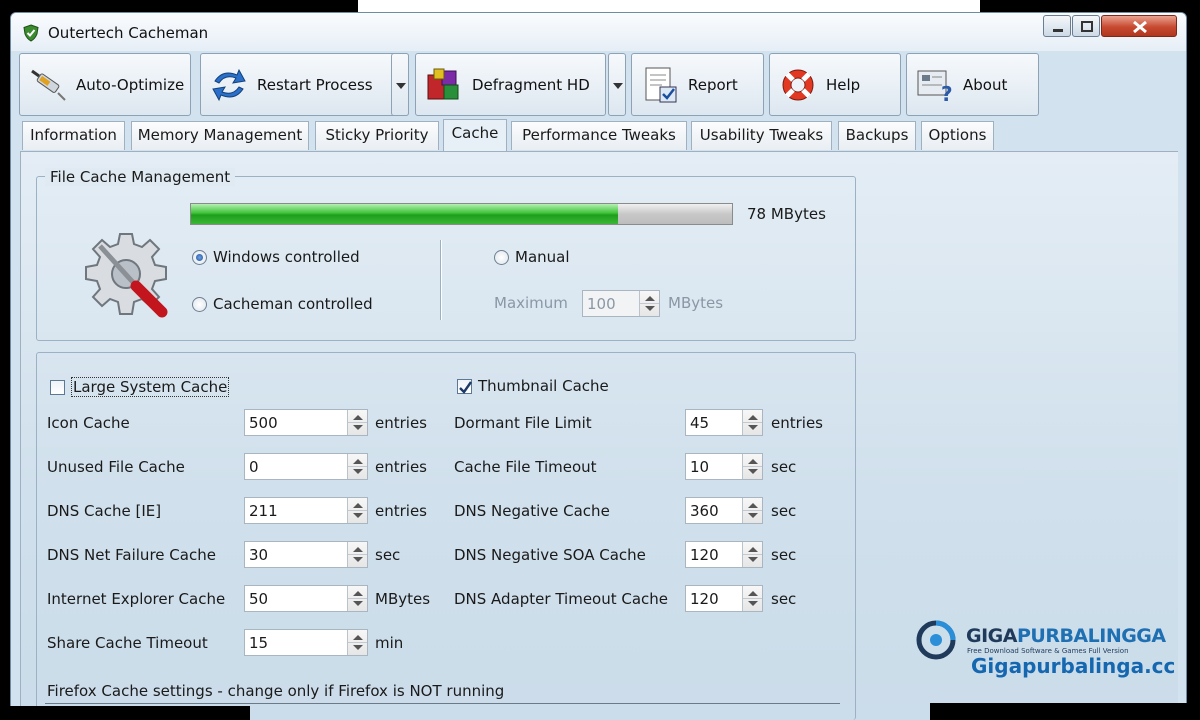  I want to click on defragment-hd-button: Defragment HD, so click(510, 84).